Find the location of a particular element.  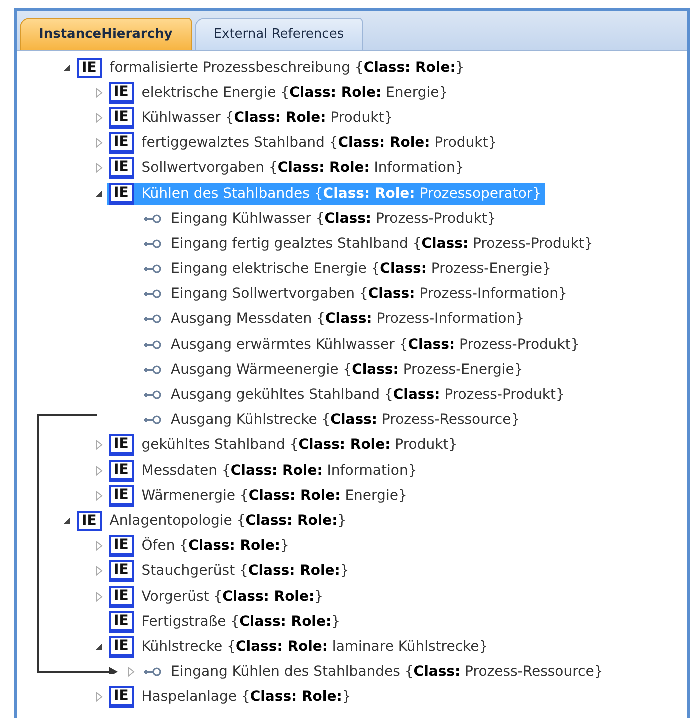

tree-item: IE Öfen {Class: Role:} is located at coordinates (199, 546).